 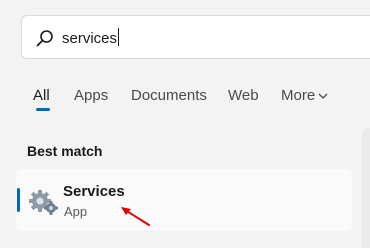 What do you see at coordinates (243, 96) in the screenshot?
I see `tab-web: Web` at bounding box center [243, 96].